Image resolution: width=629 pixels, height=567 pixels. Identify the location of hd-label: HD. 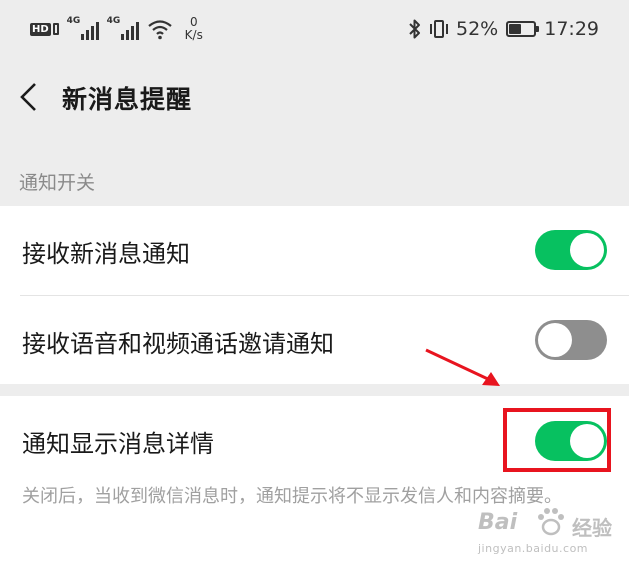
(40, 29).